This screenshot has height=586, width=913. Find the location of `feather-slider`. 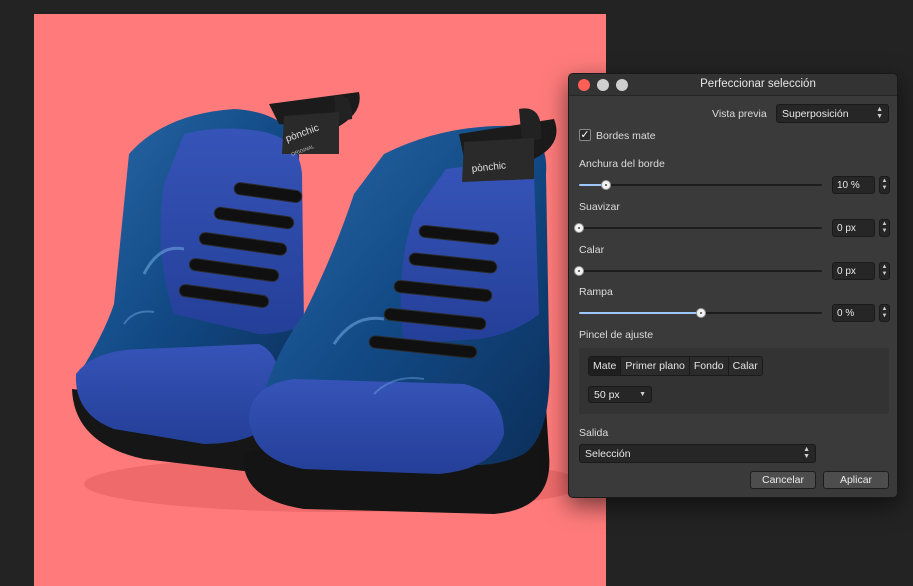

feather-slider is located at coordinates (698, 271).